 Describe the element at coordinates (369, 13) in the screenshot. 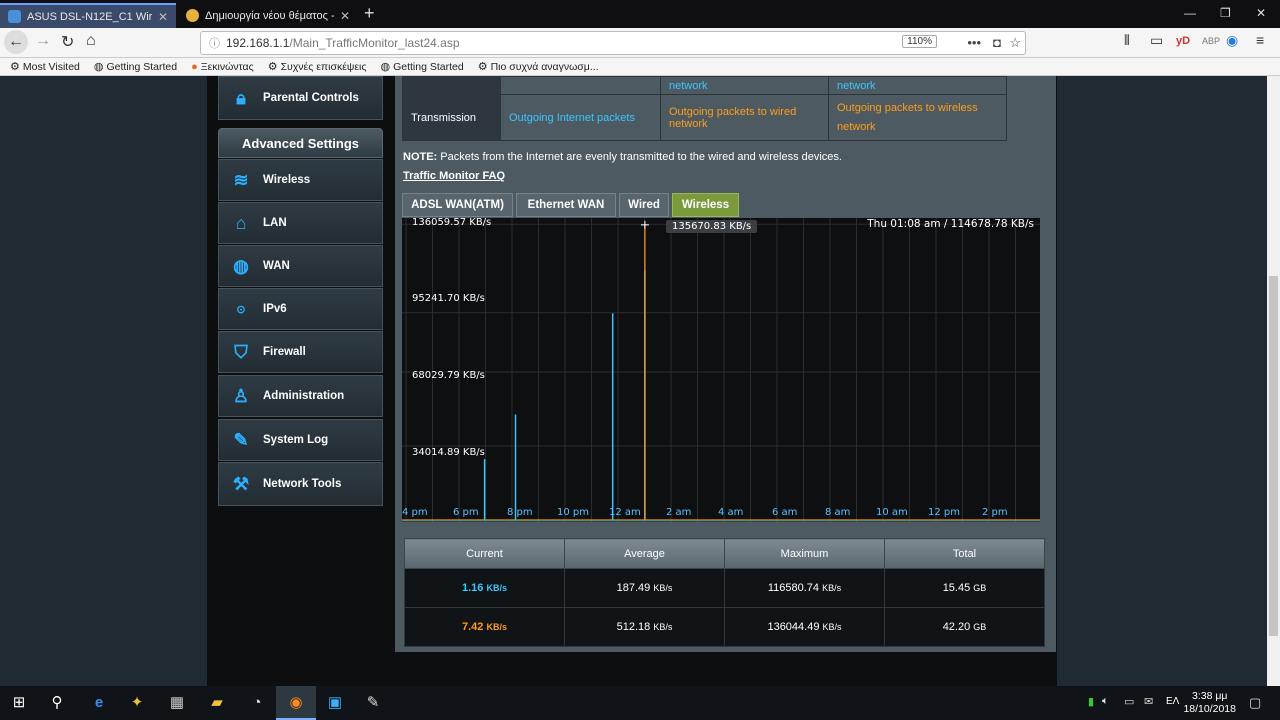

I see `new-tab-icon: +` at that location.